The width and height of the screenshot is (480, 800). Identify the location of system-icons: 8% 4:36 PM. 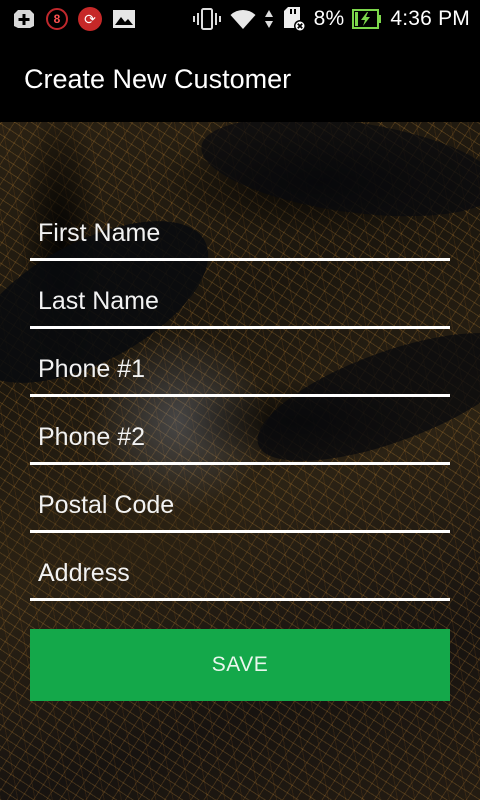
(331, 19).